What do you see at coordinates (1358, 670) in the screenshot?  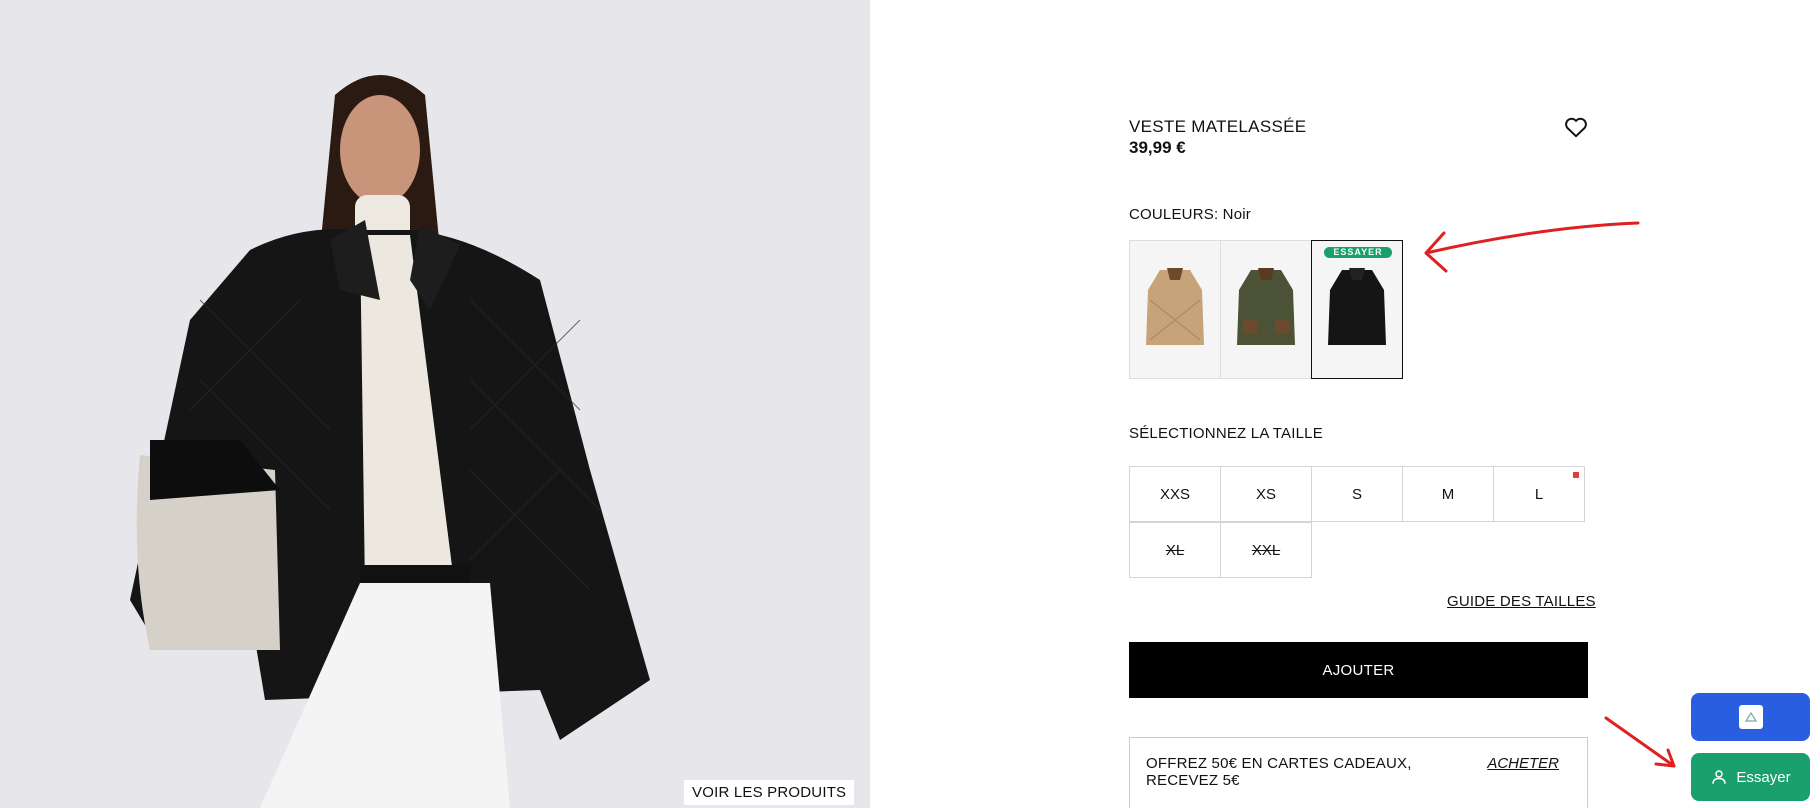 I see `add-to-cart-button: AJOUTER` at bounding box center [1358, 670].